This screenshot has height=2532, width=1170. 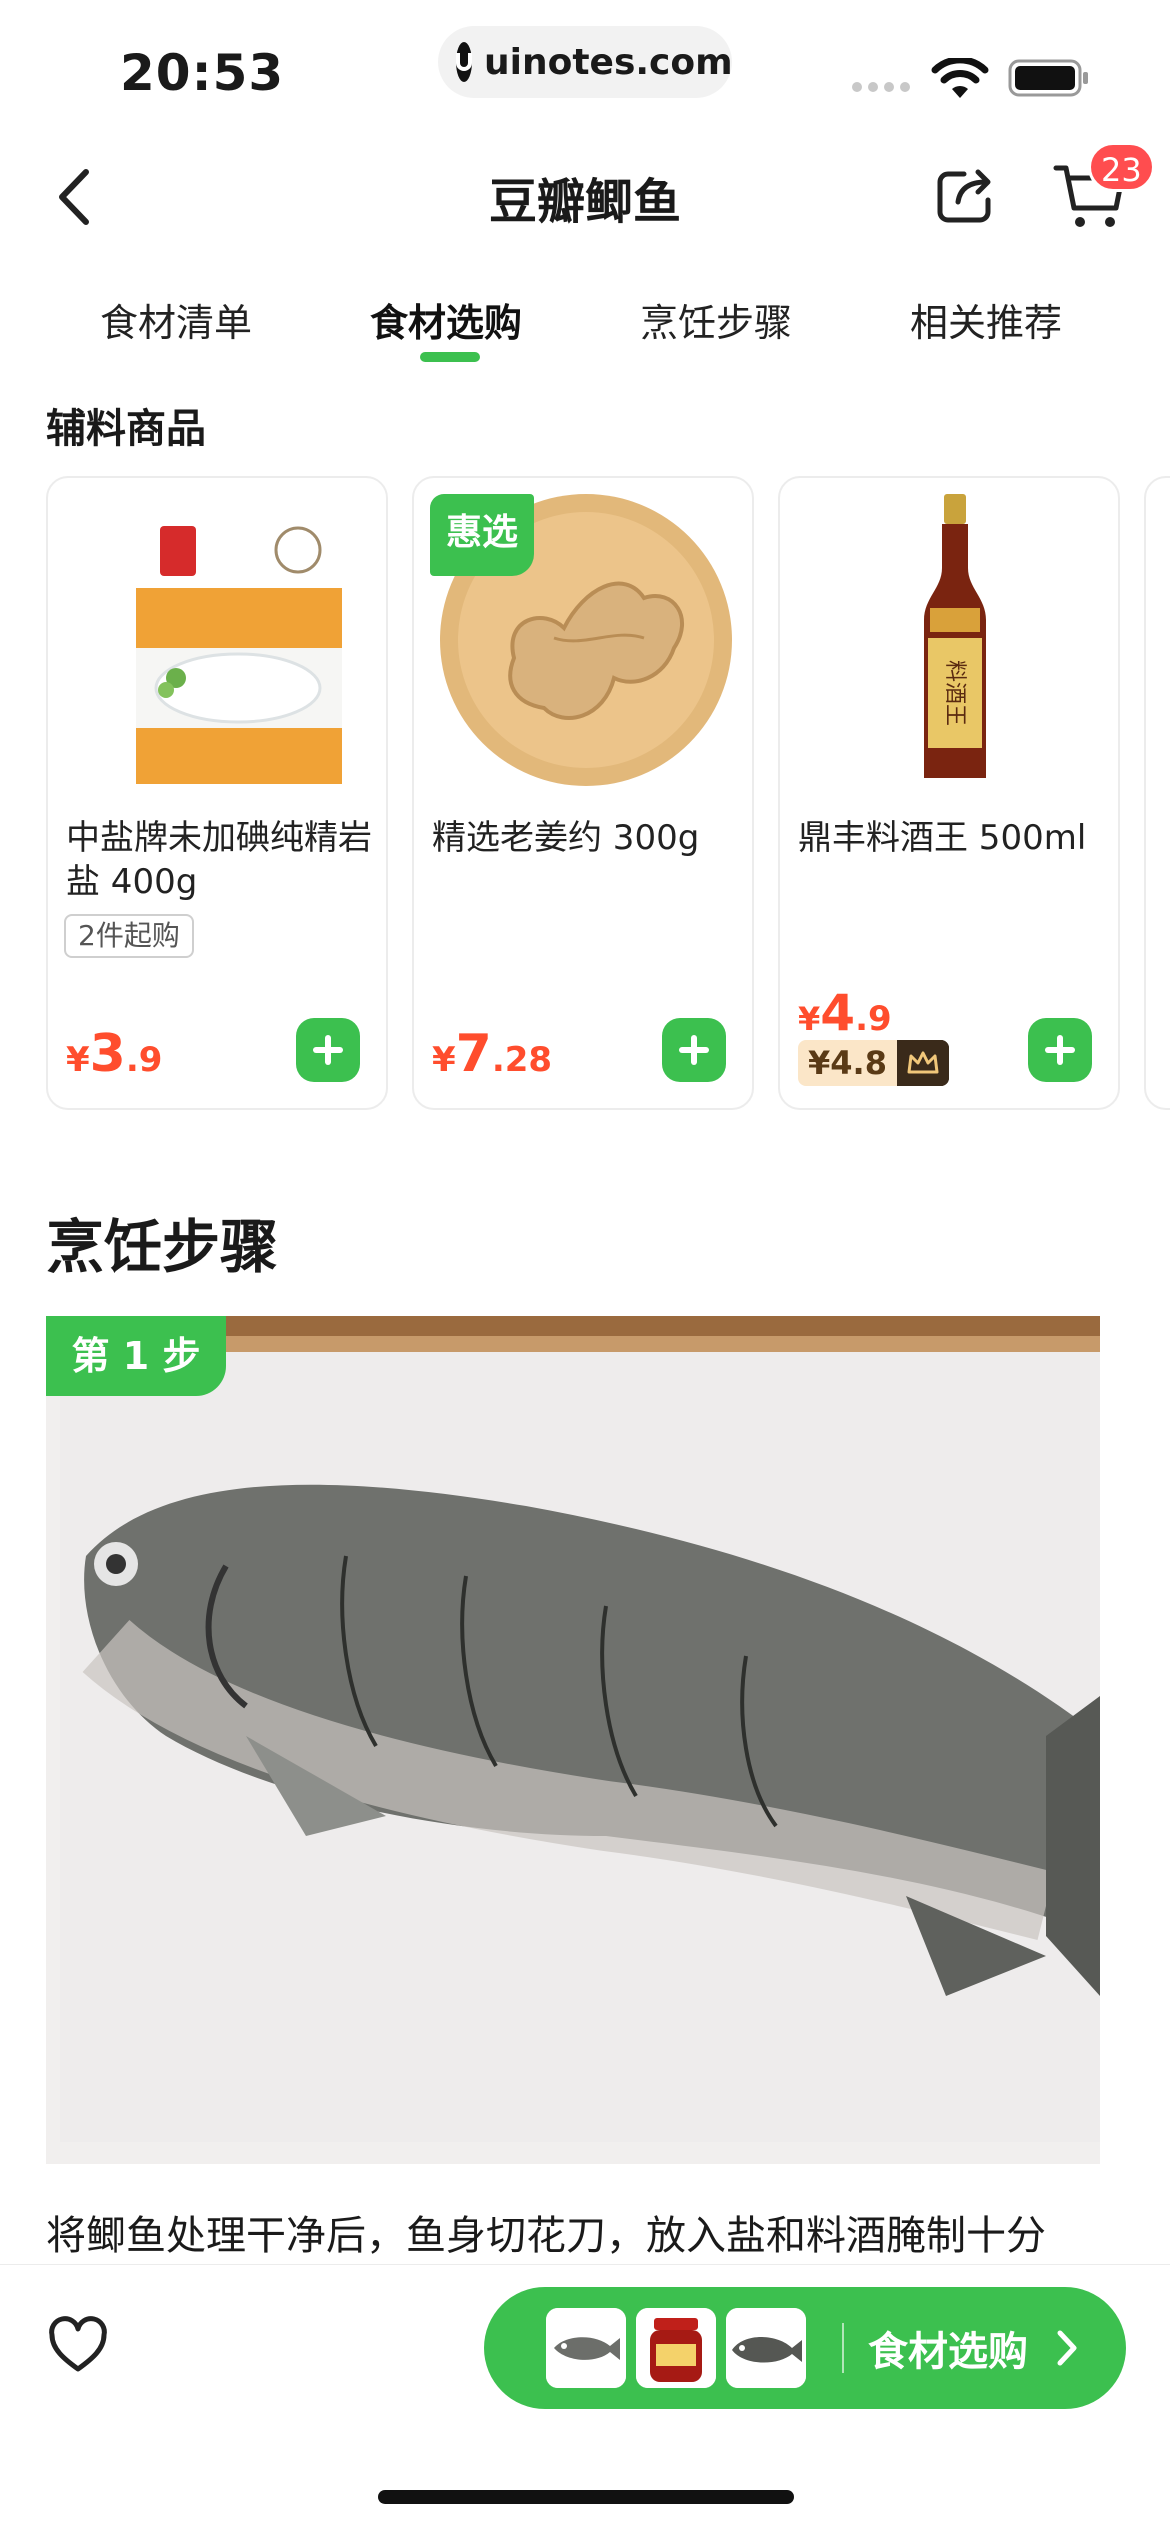 I want to click on featured-badge: 惠选, so click(x=482, y=535).